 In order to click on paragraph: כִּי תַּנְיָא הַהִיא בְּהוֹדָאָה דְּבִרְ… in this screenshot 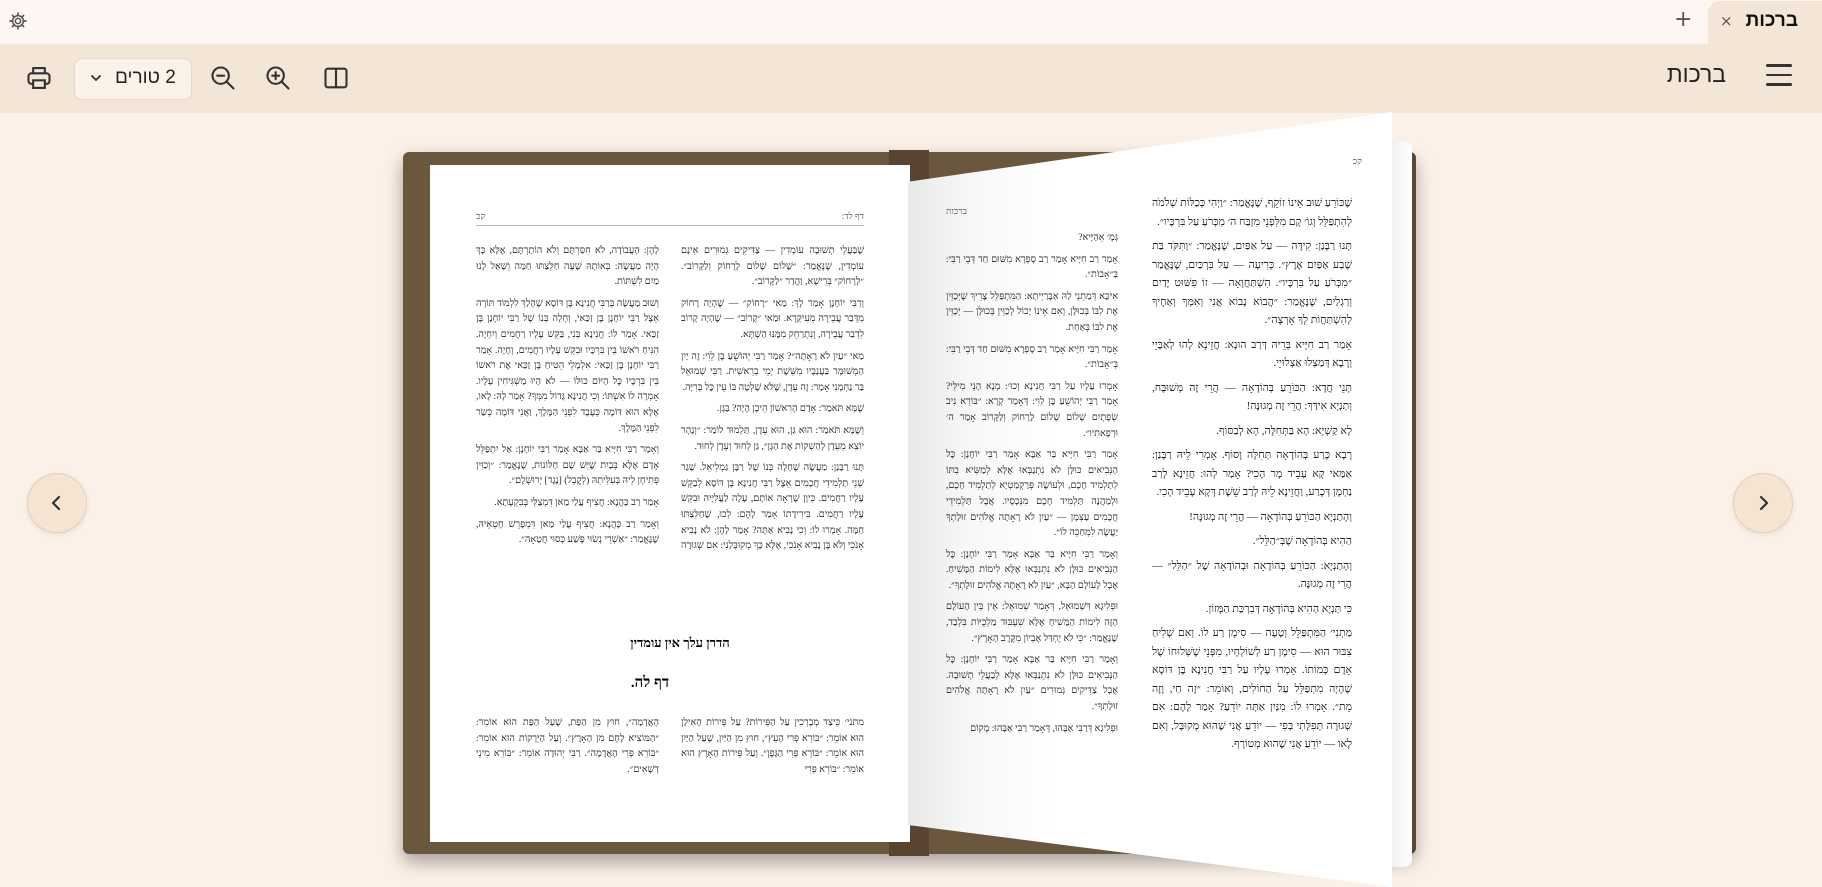, I will do `click(1278, 608)`.